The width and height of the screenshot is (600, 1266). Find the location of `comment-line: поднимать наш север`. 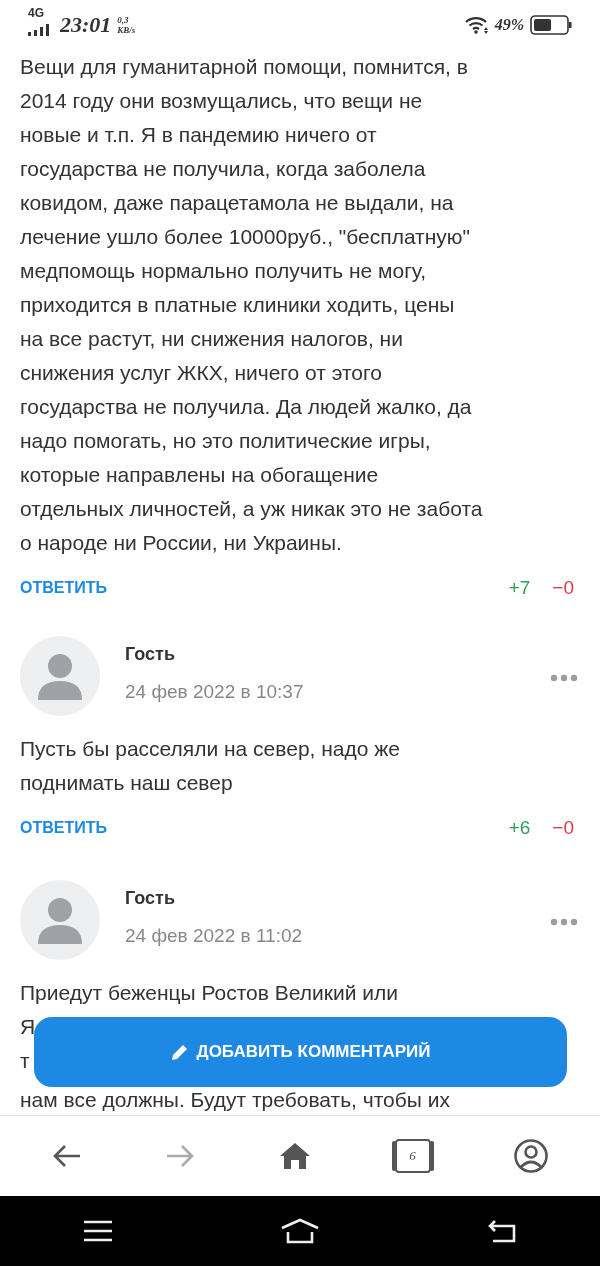

comment-line: поднимать наш север is located at coordinates (126, 783).